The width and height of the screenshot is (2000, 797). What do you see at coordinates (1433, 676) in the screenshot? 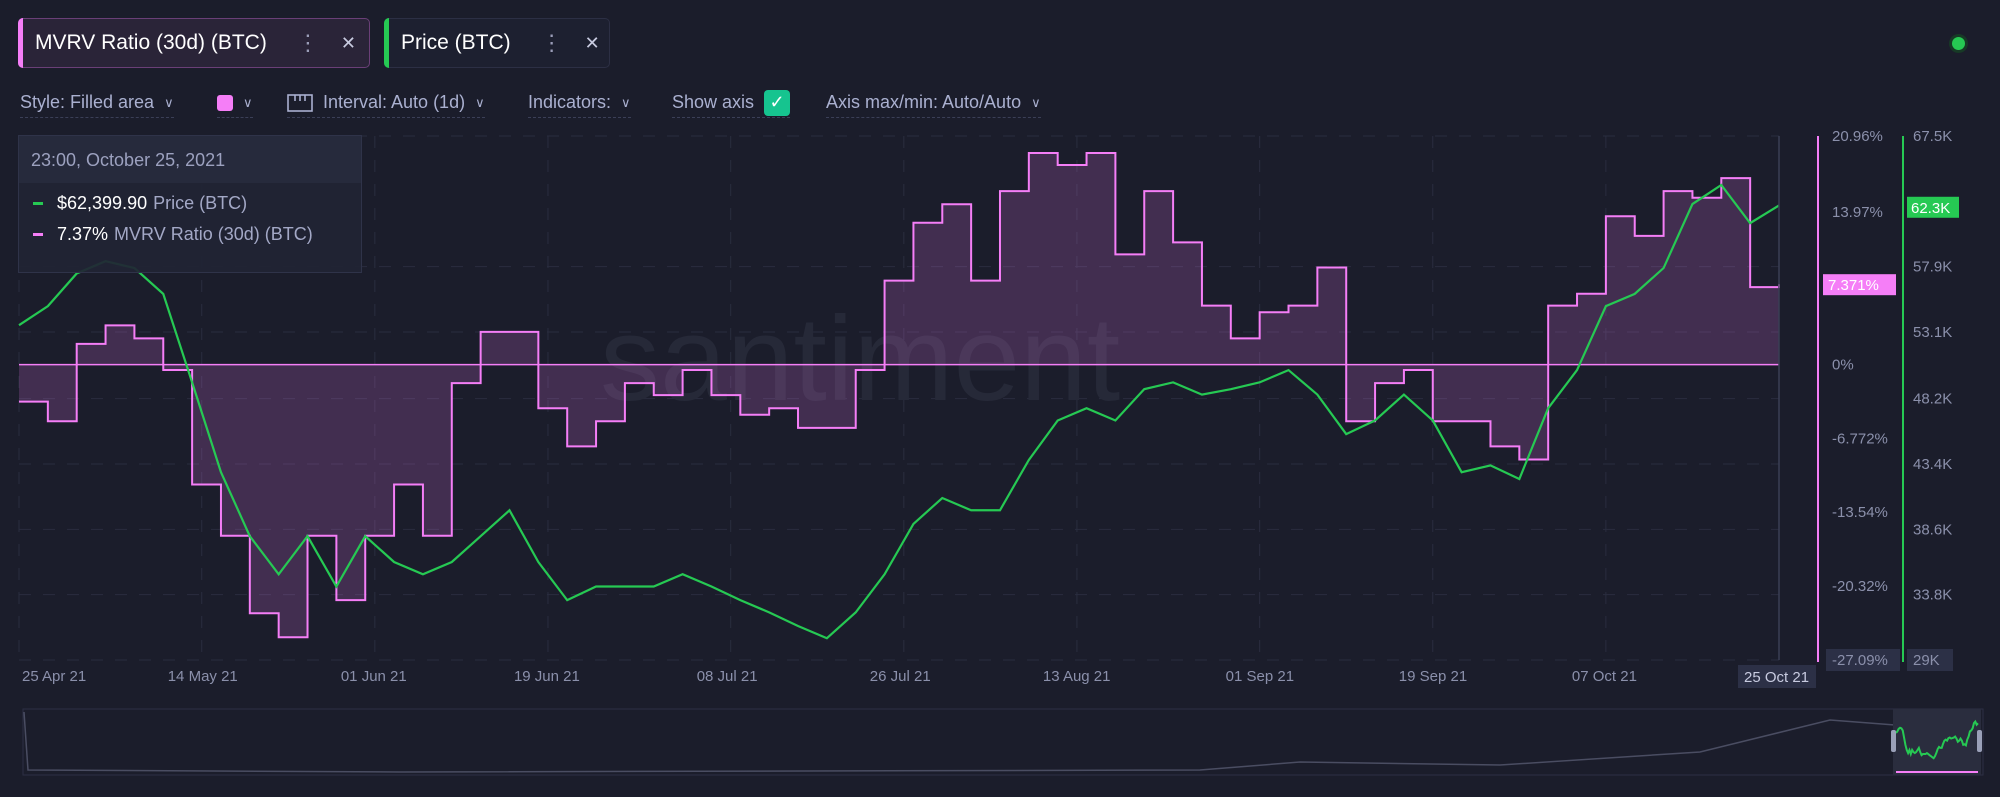
I see `x-axis-tick: 19 Sep 21` at bounding box center [1433, 676].